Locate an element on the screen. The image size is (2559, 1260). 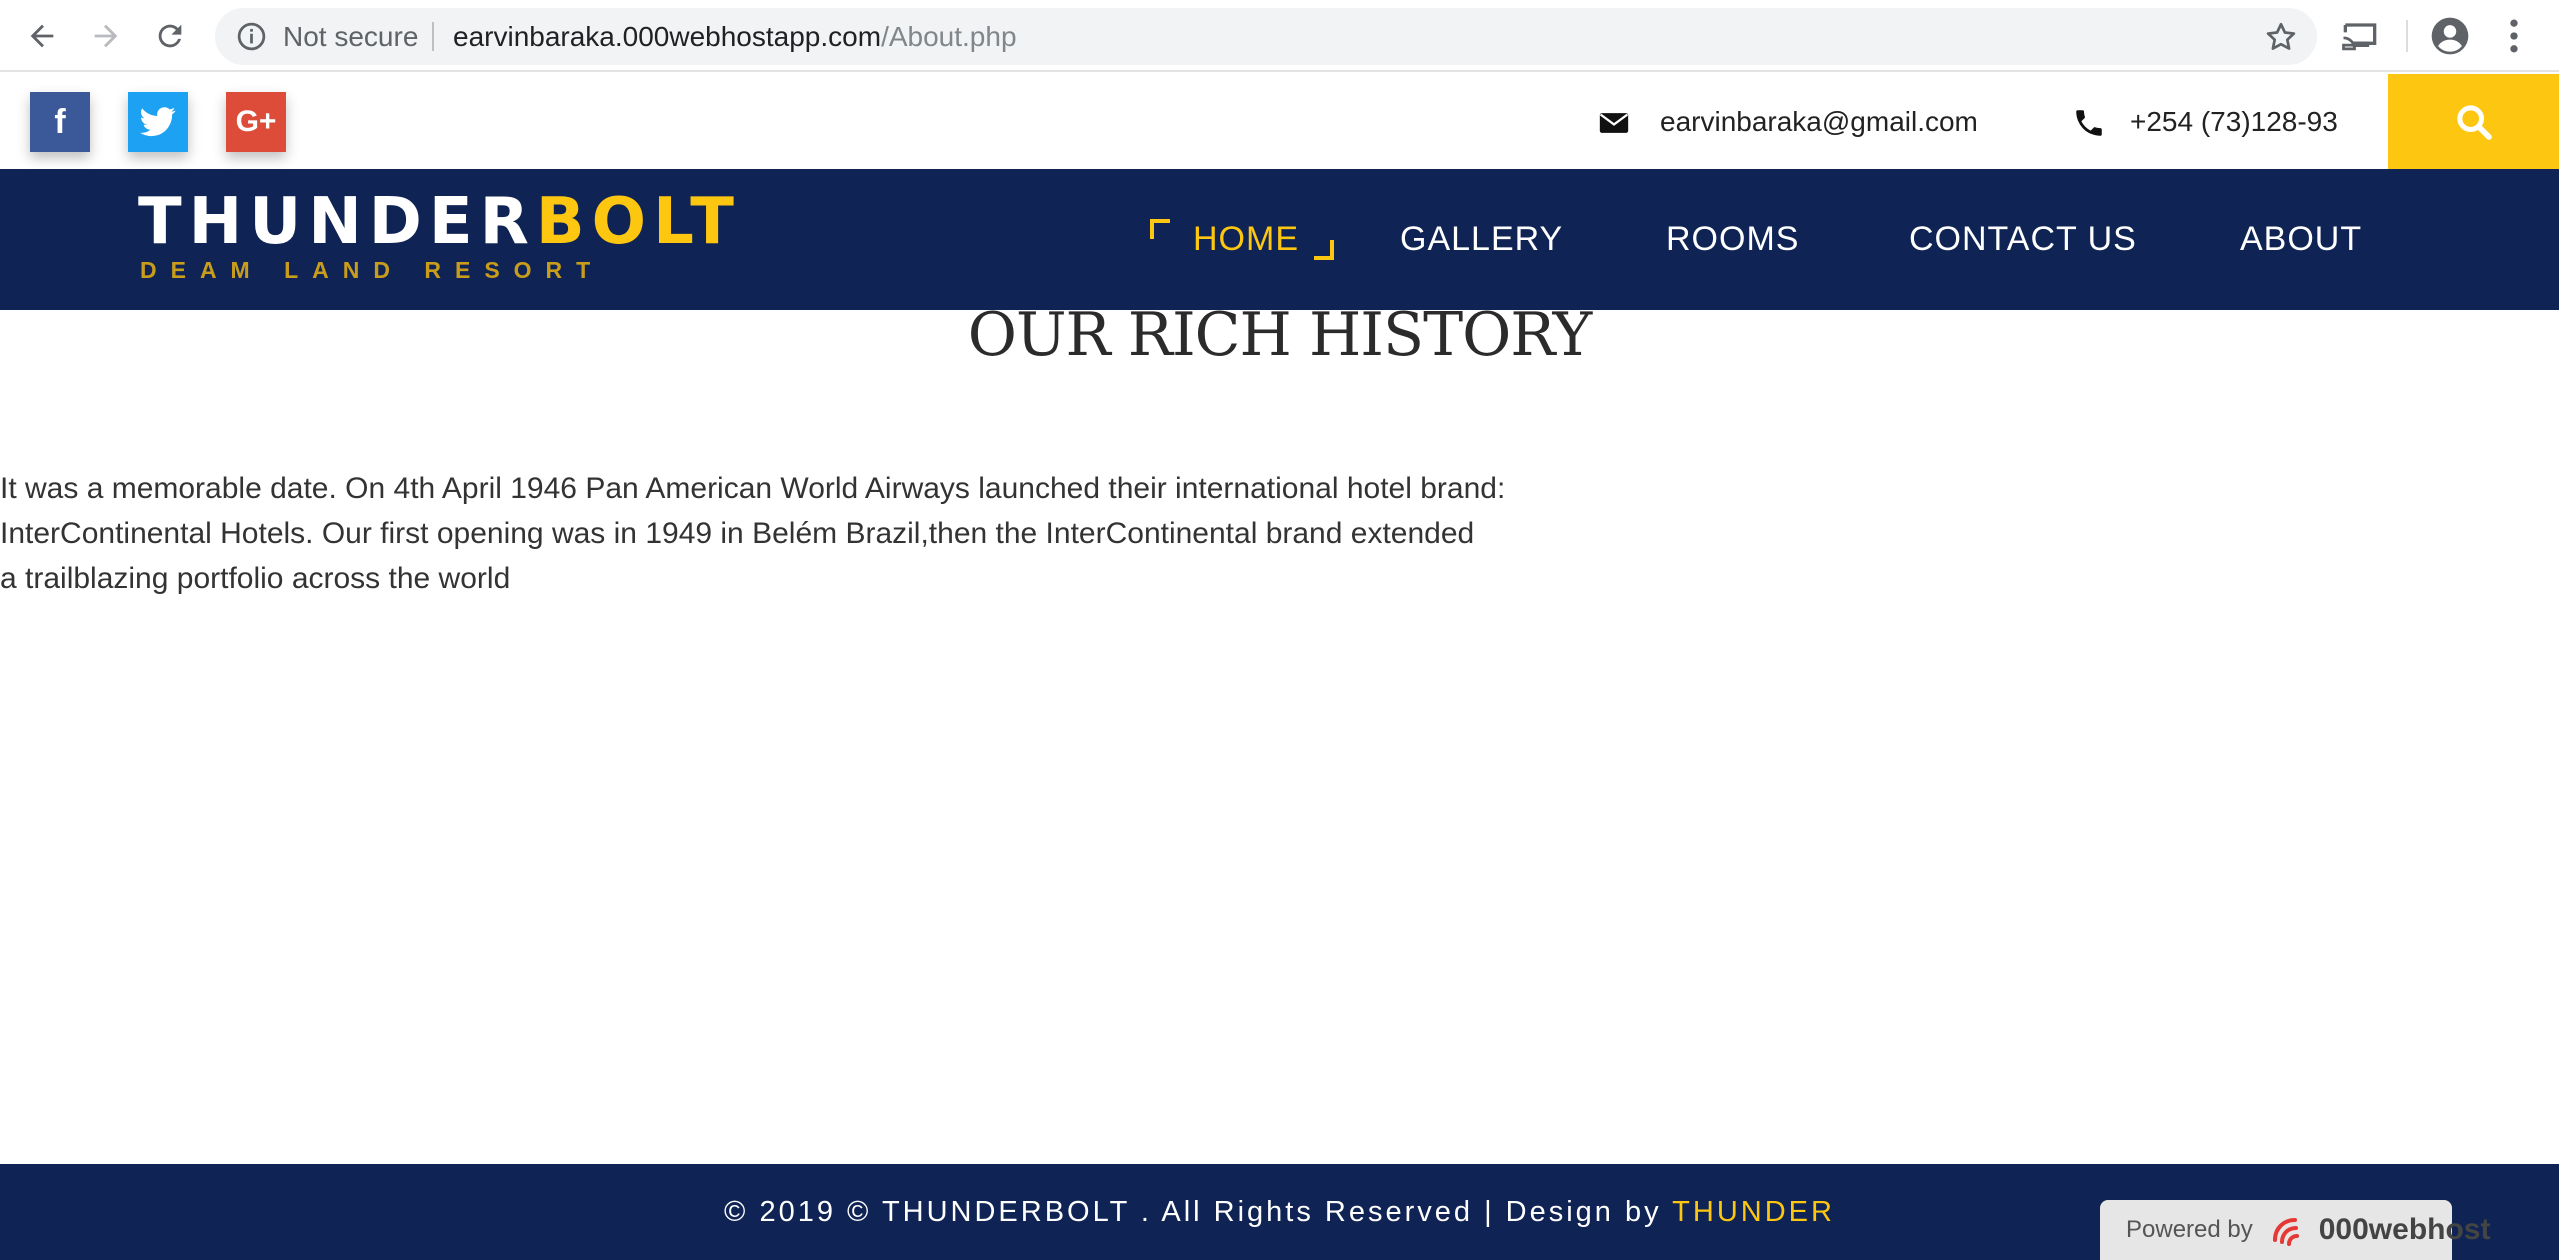
cast-icon is located at coordinates (2360, 36).